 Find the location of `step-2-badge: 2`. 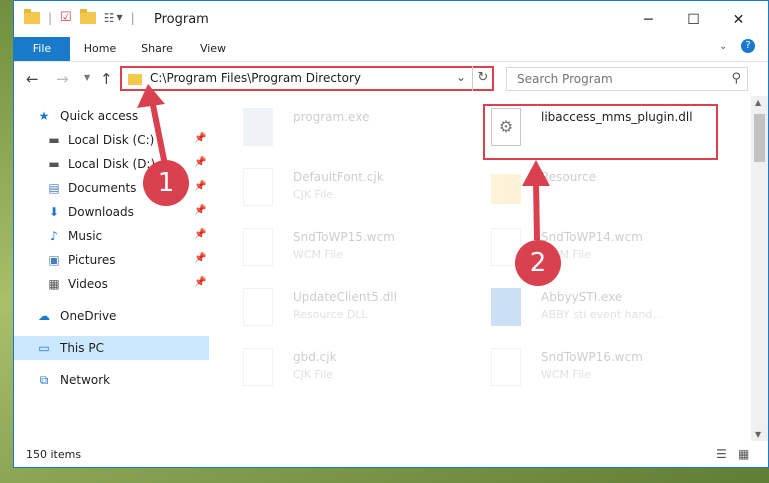

step-2-badge: 2 is located at coordinates (538, 263).